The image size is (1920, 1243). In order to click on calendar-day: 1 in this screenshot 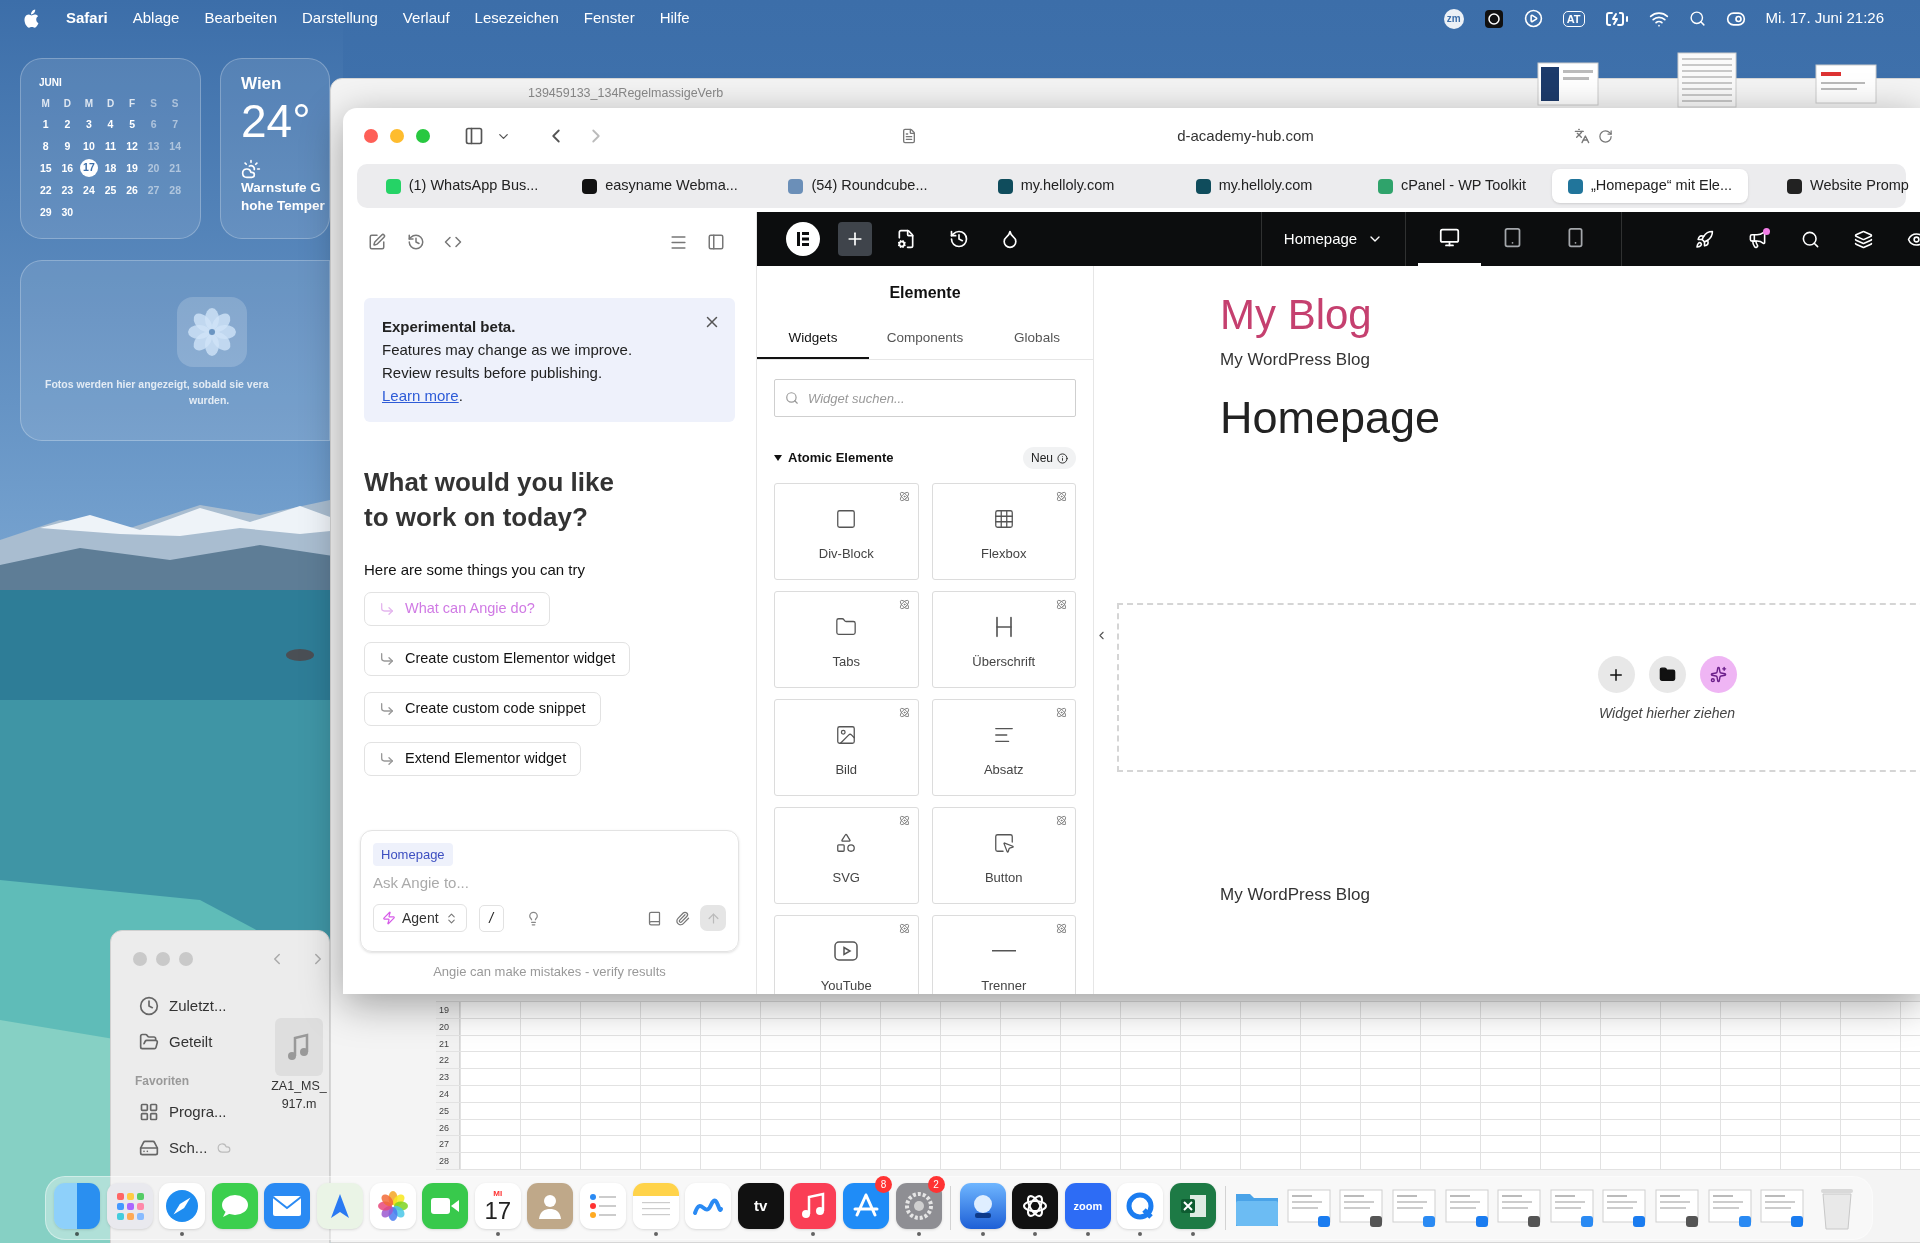, I will do `click(45, 124)`.